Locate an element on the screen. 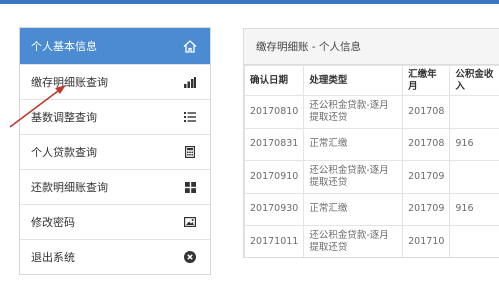 The width and height of the screenshot is (499, 297). table-header-row: 确认日期 处理类型 汇缴年月 公积金收入 is located at coordinates (371, 80).